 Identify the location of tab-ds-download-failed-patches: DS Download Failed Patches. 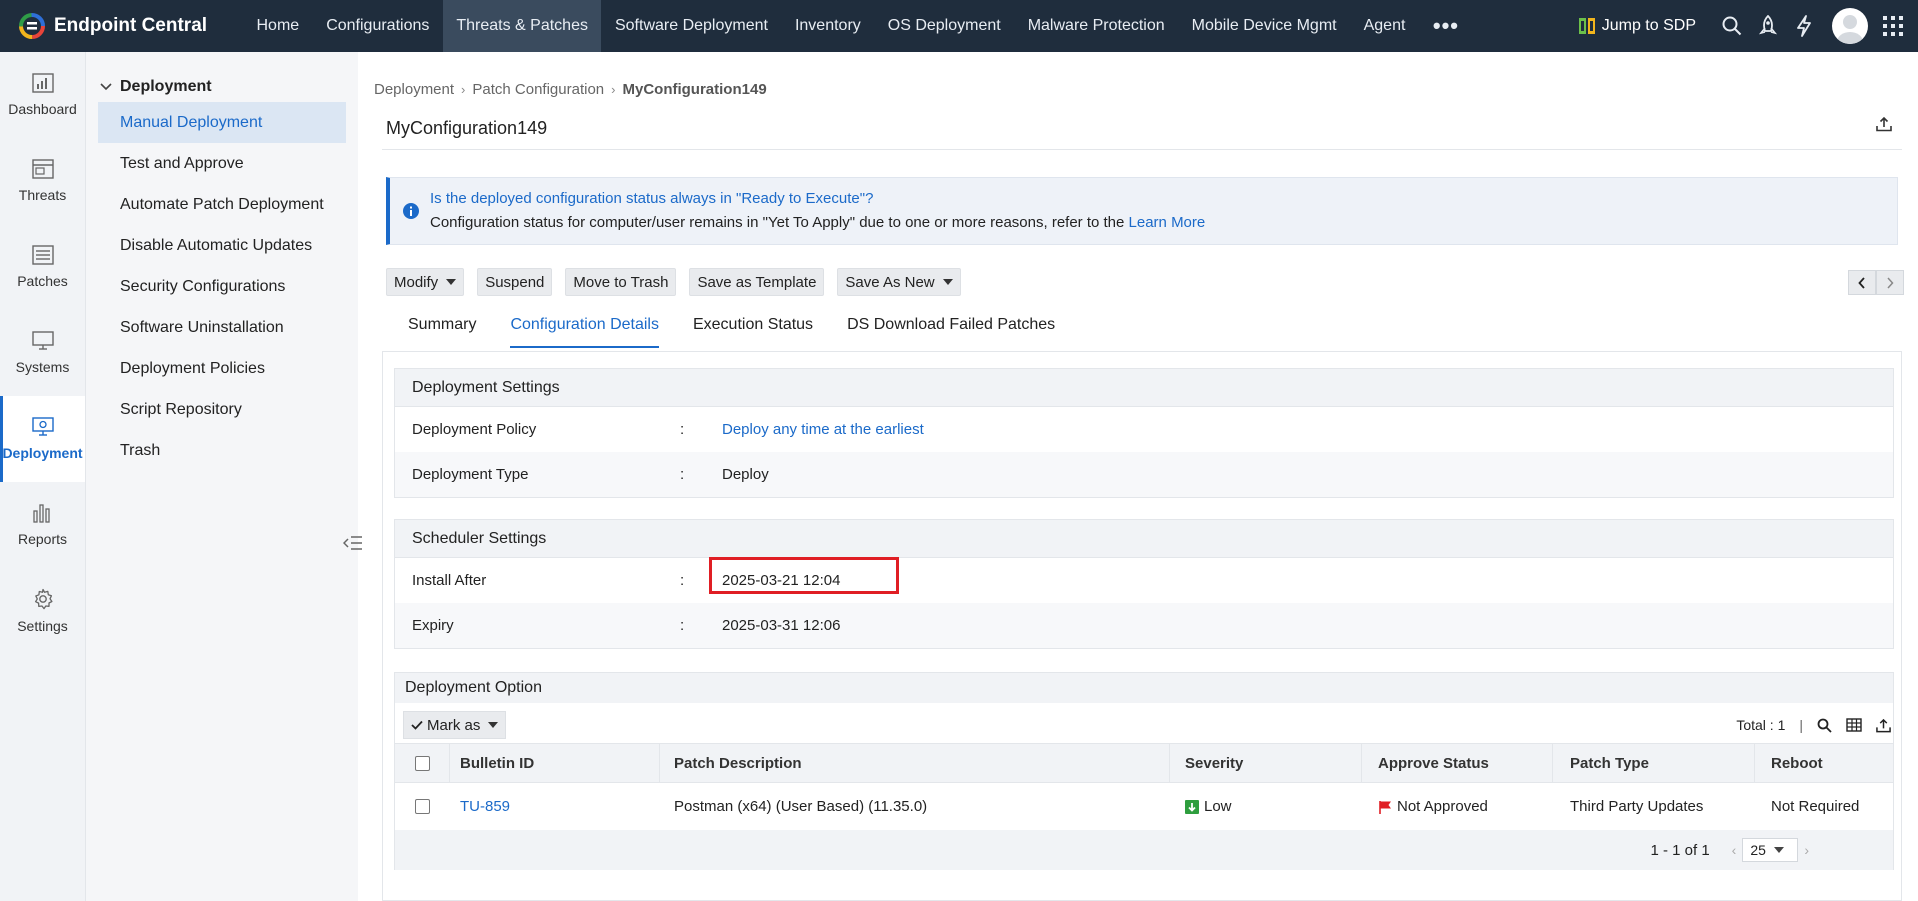
(951, 332).